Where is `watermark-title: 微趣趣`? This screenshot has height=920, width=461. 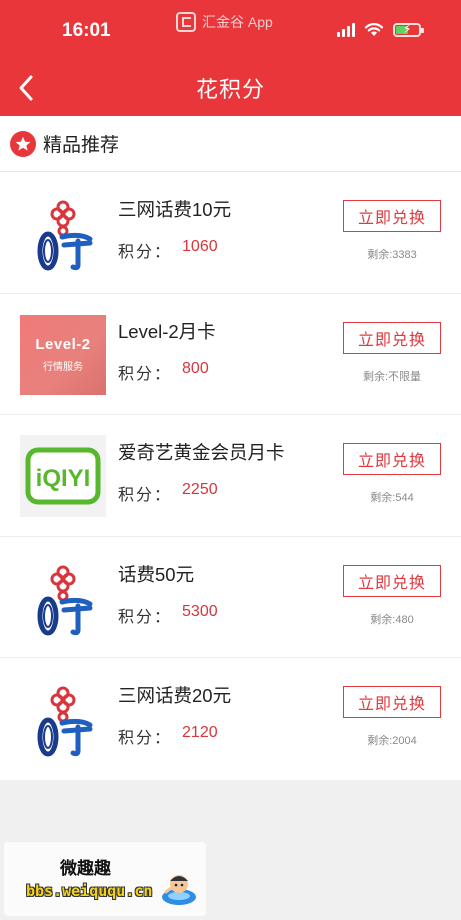
watermark-title: 微趣趣 is located at coordinates (85, 868).